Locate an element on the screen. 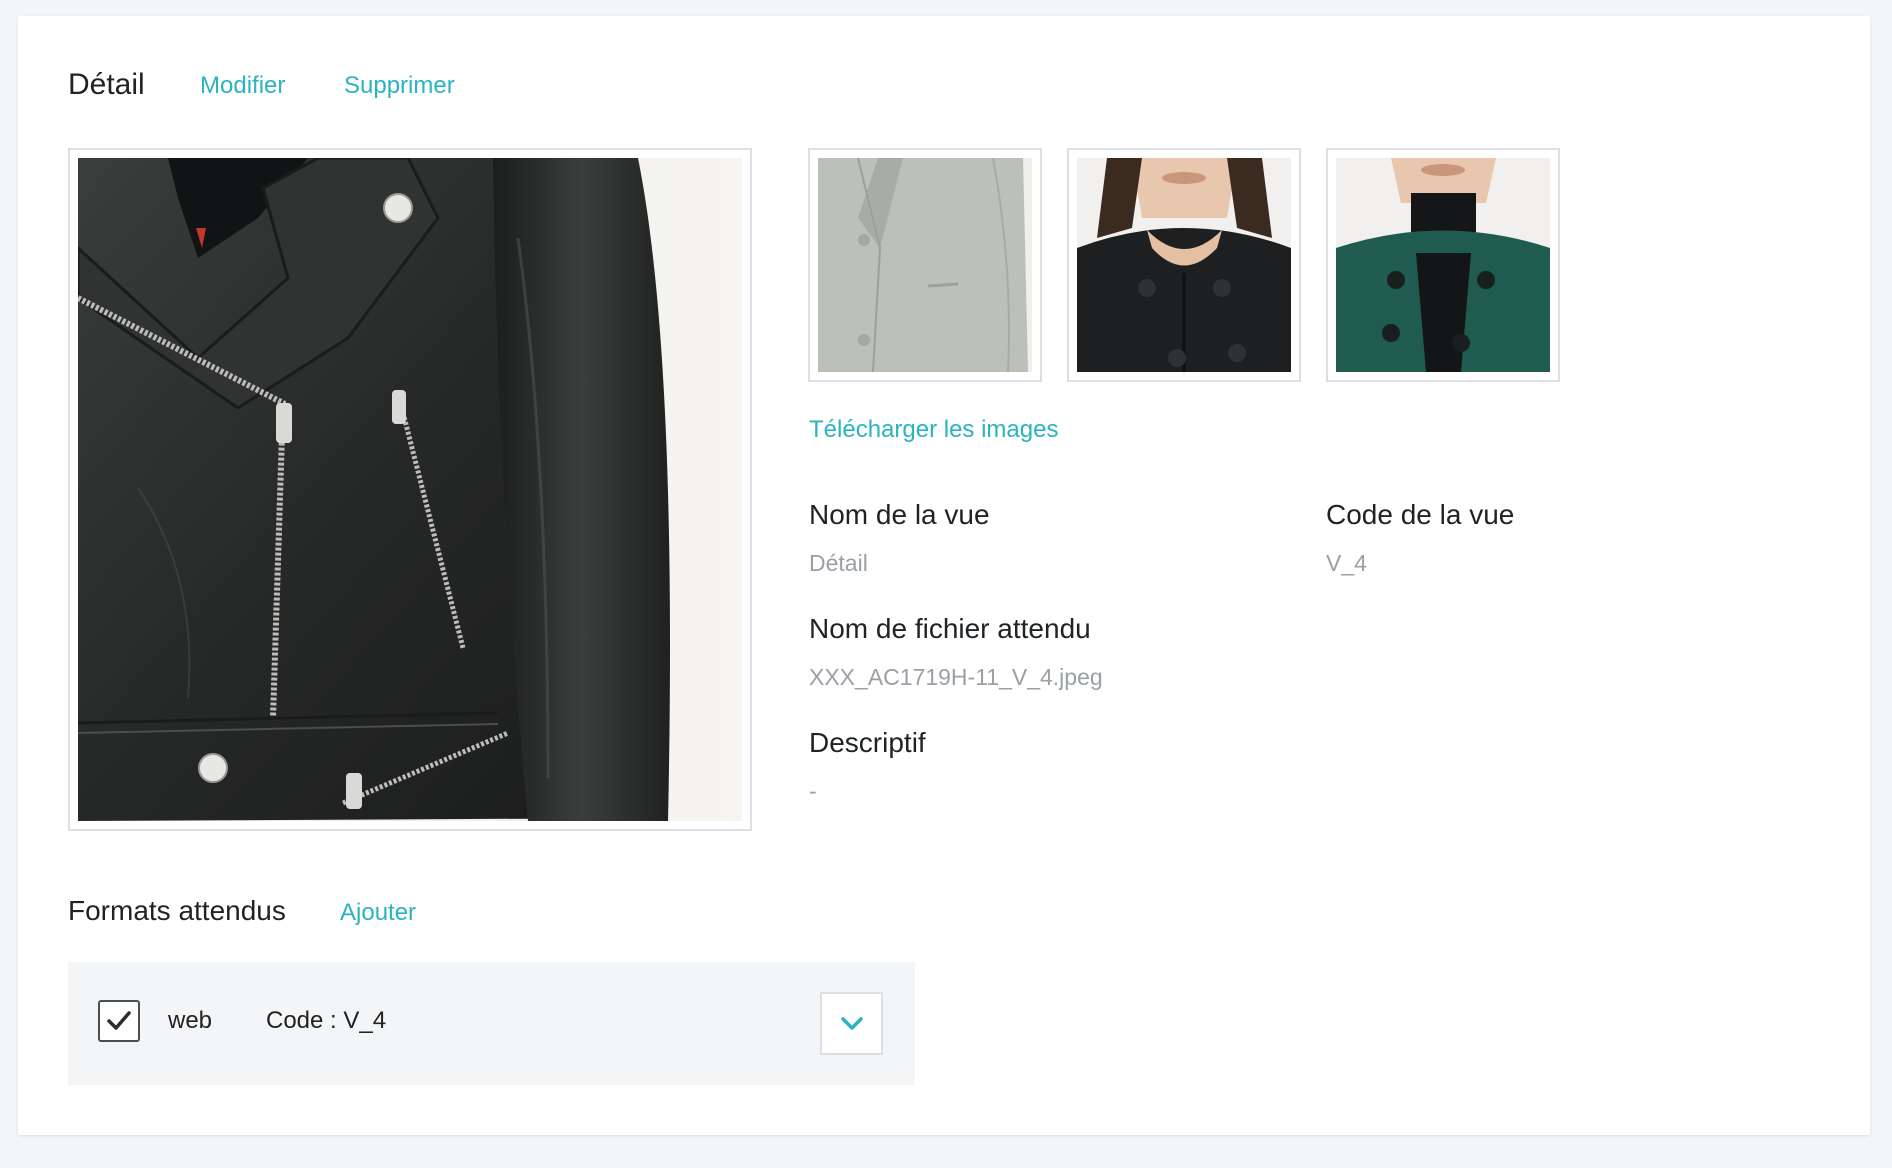  chevron-down-icon is located at coordinates (852, 1023).